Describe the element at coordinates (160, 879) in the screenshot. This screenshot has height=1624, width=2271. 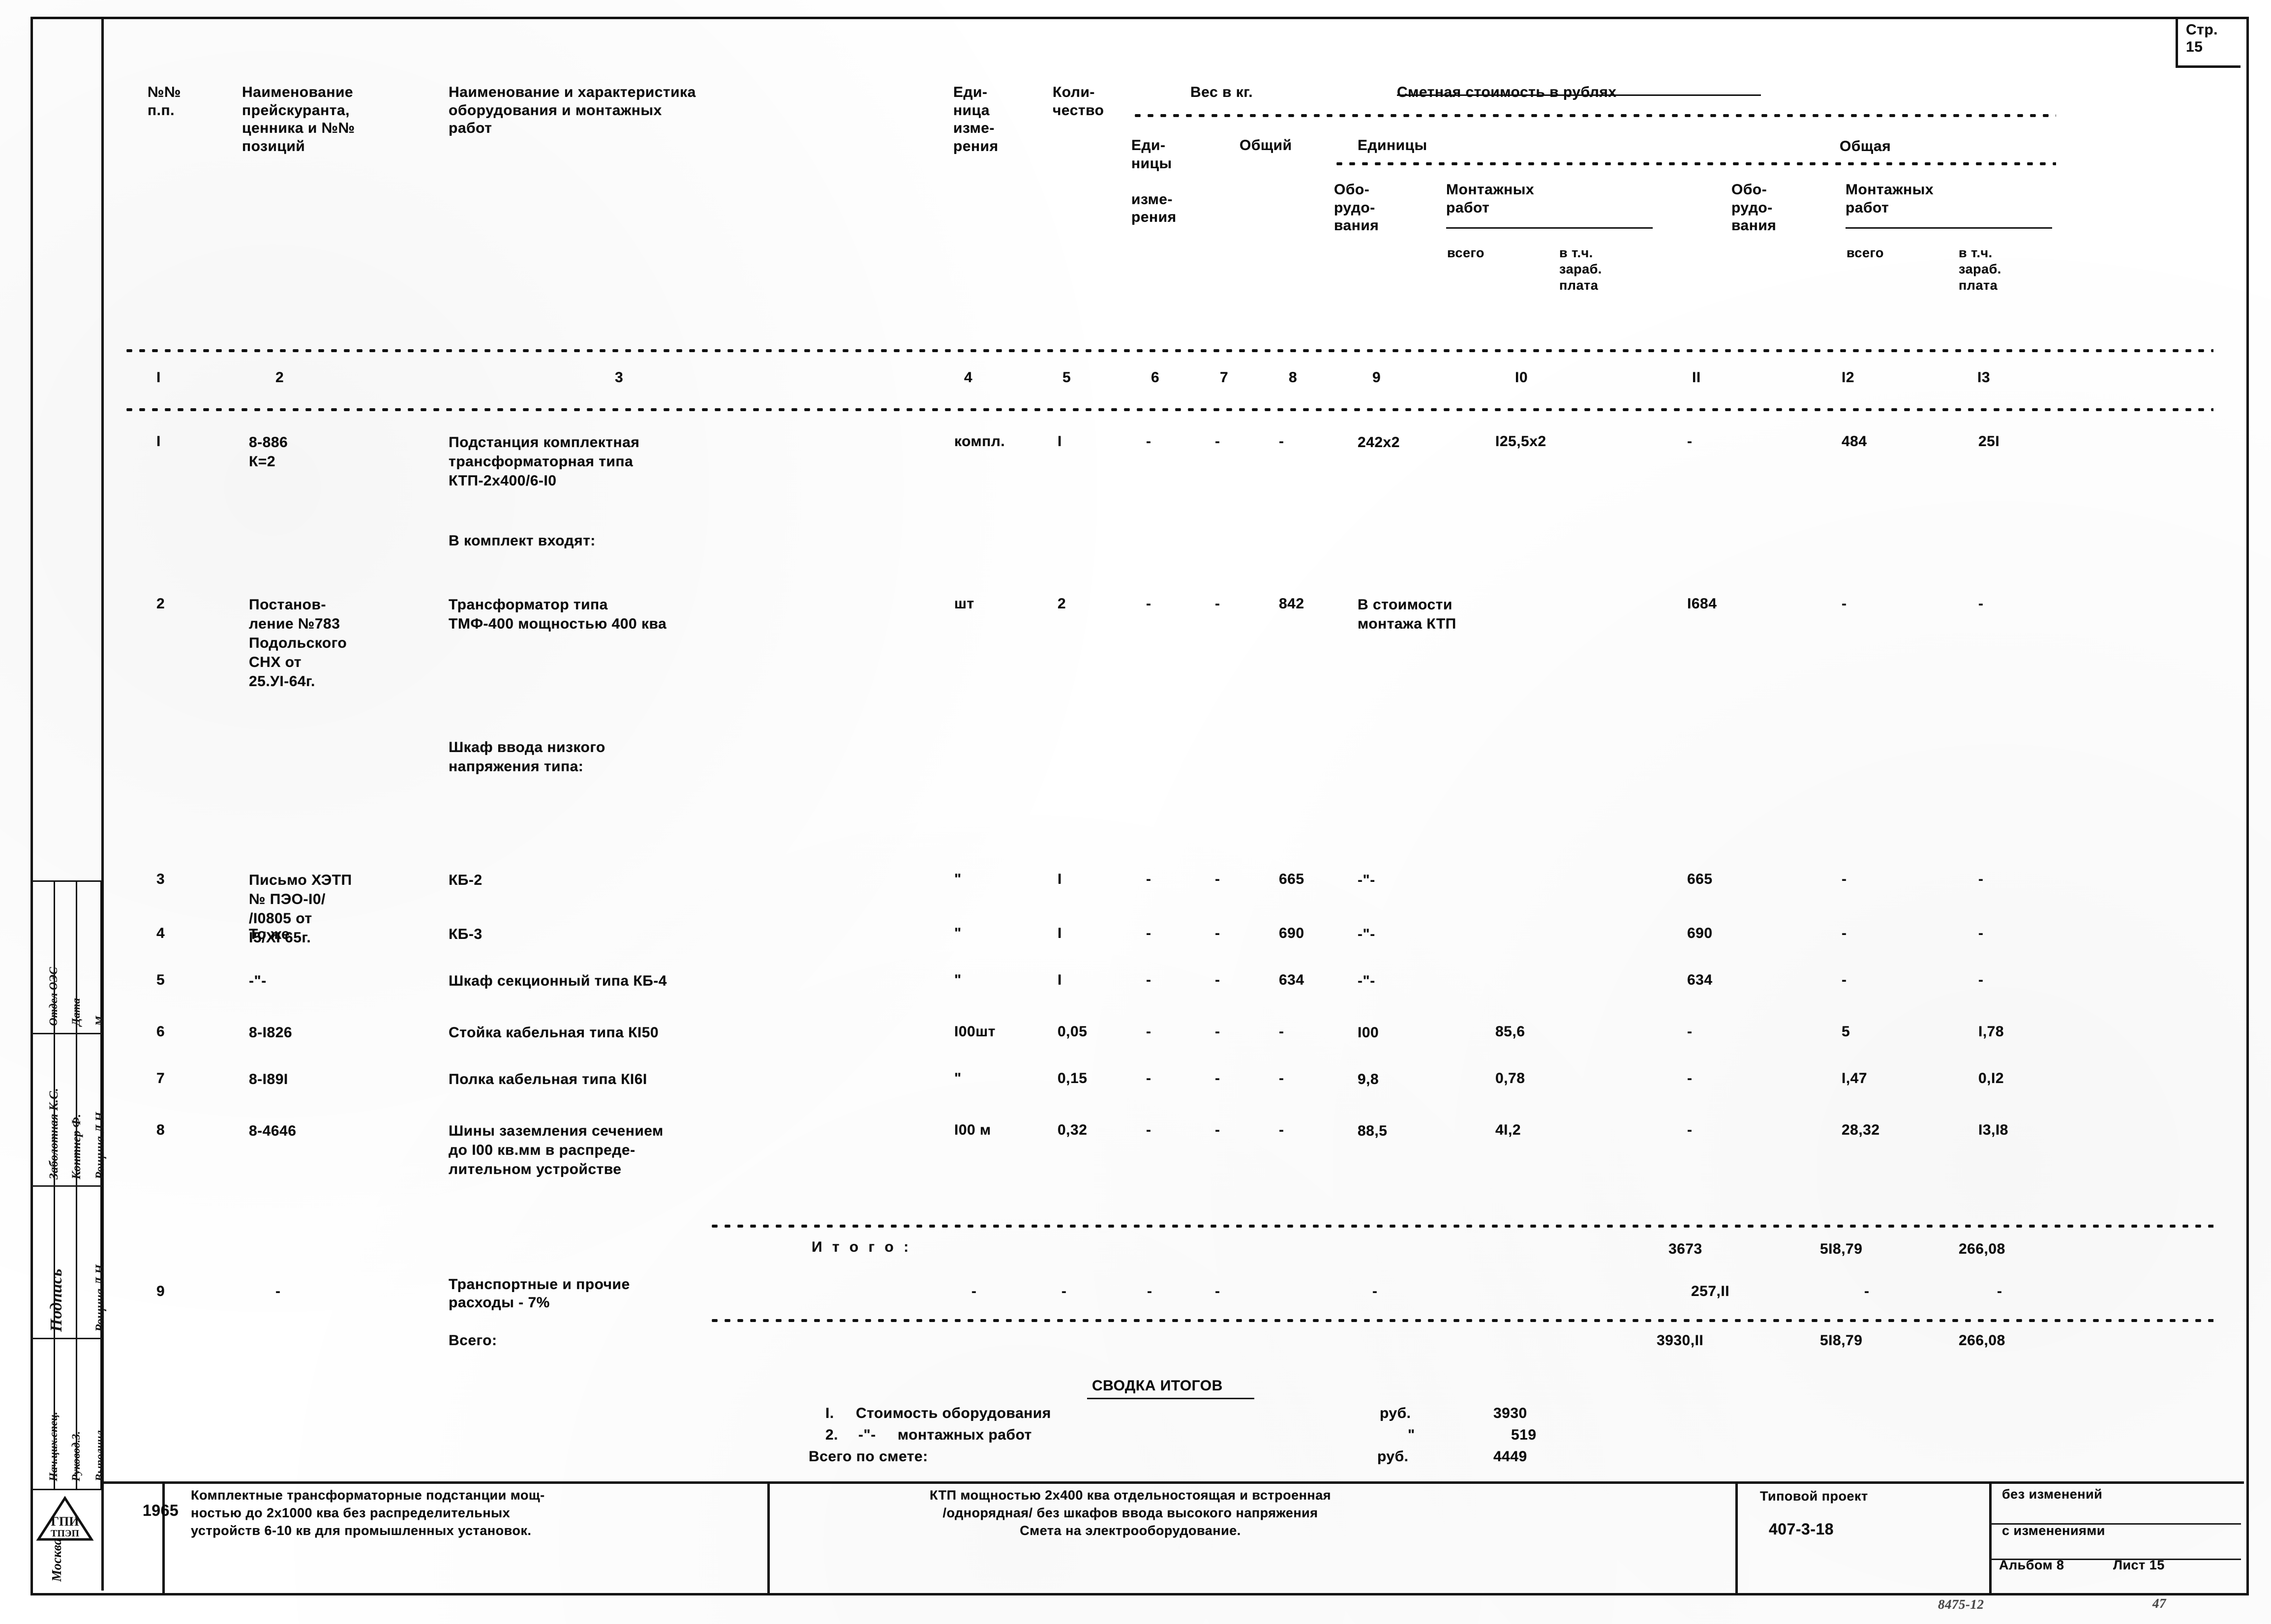
I see `table-row-5-no: 3` at that location.